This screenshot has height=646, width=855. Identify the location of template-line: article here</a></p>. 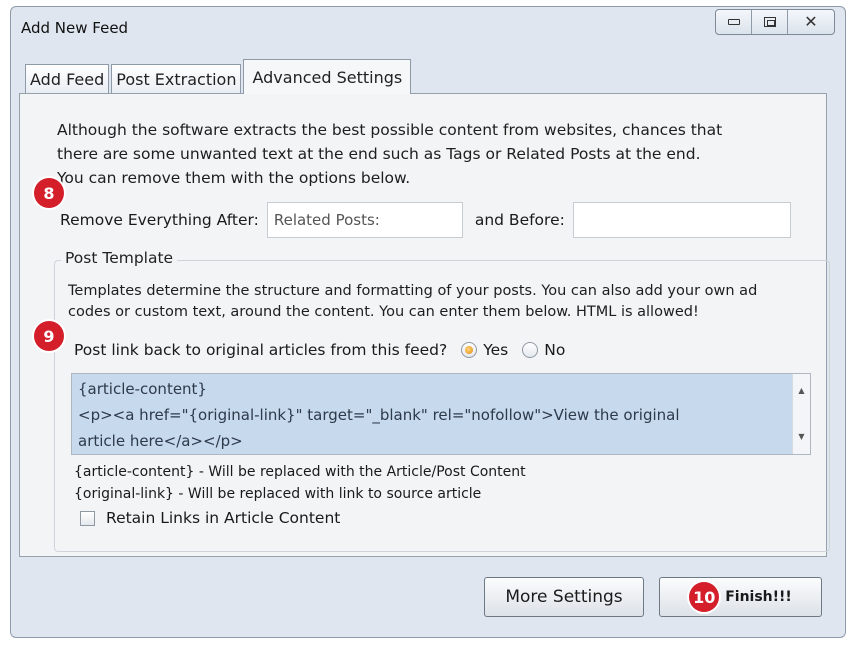
(160, 441).